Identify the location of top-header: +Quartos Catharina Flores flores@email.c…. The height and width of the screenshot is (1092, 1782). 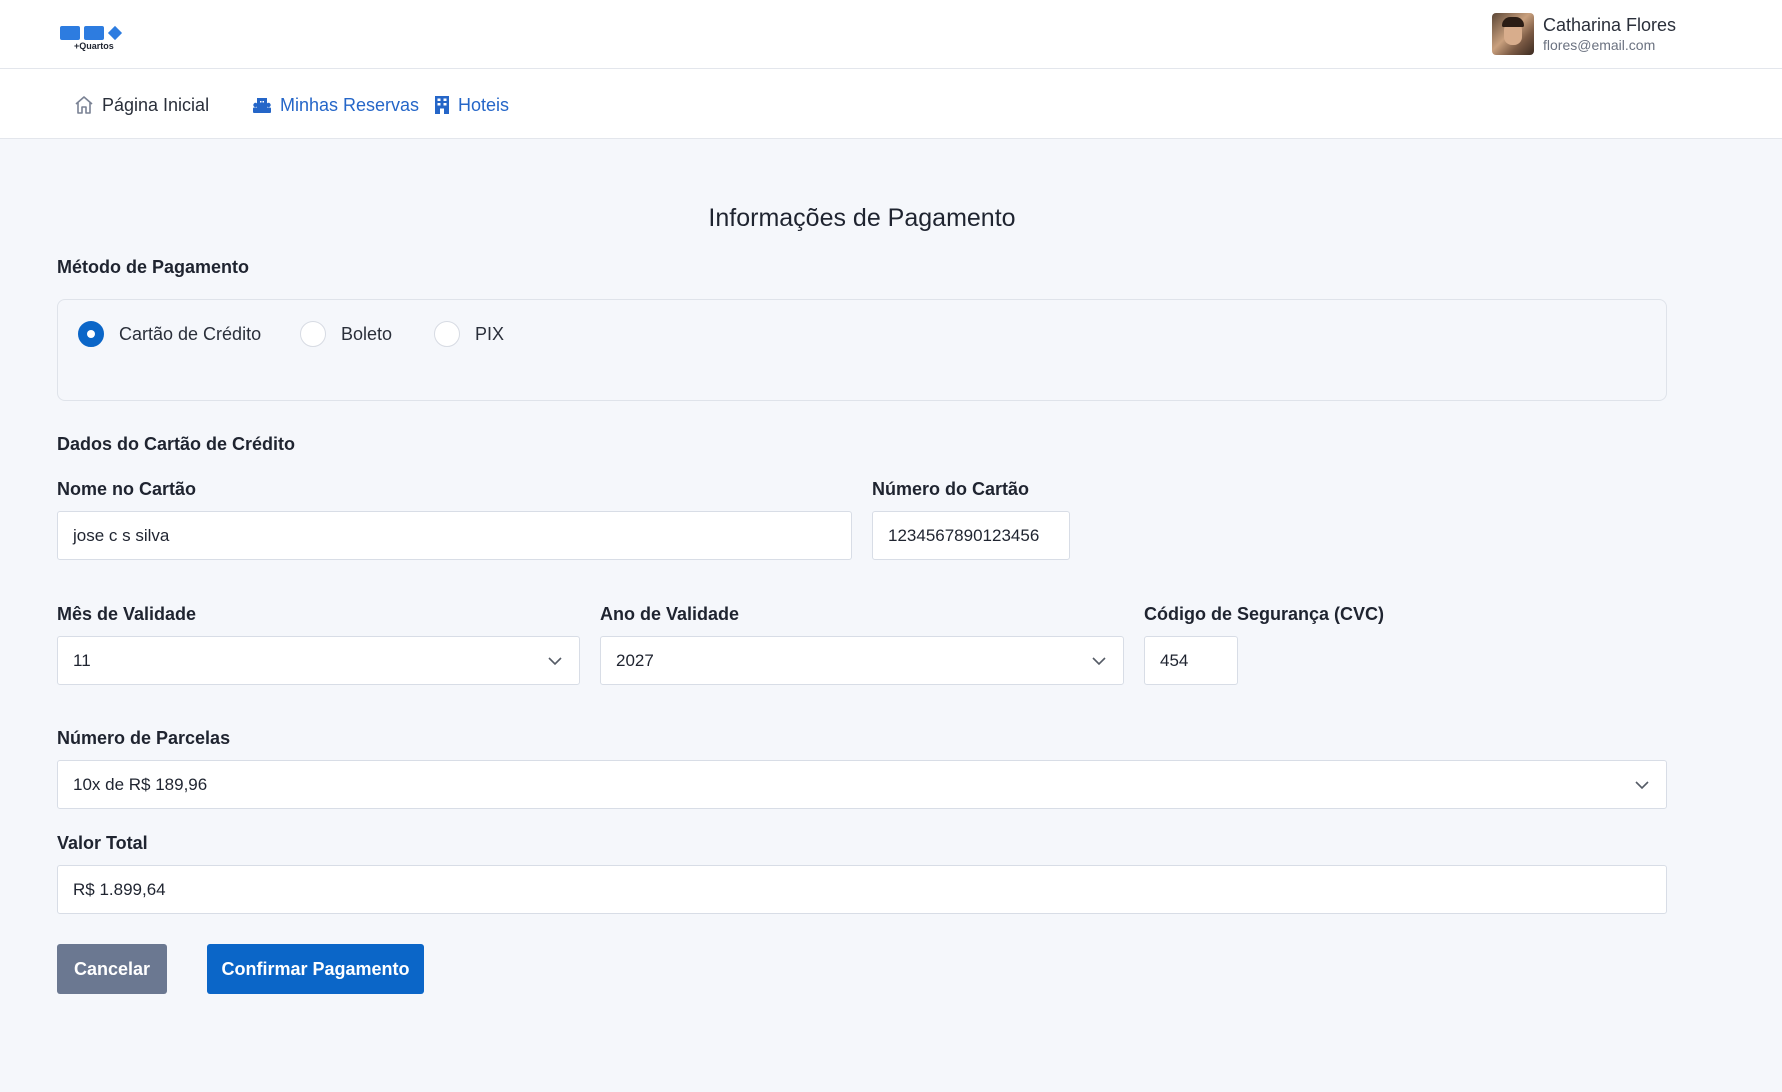
(891, 34).